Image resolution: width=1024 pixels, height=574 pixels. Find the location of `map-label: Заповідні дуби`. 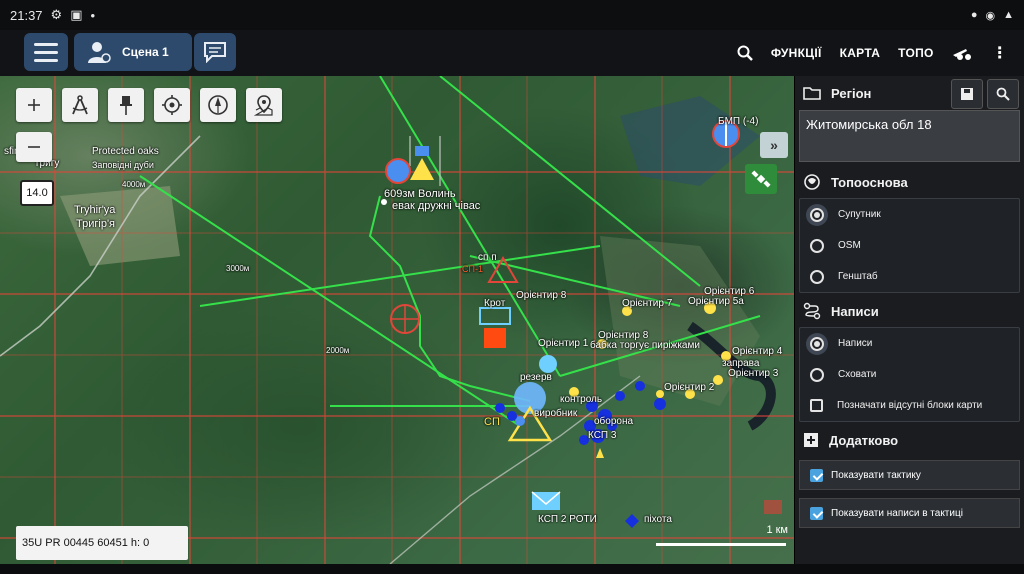

map-label: Заповідні дуби is located at coordinates (123, 165).